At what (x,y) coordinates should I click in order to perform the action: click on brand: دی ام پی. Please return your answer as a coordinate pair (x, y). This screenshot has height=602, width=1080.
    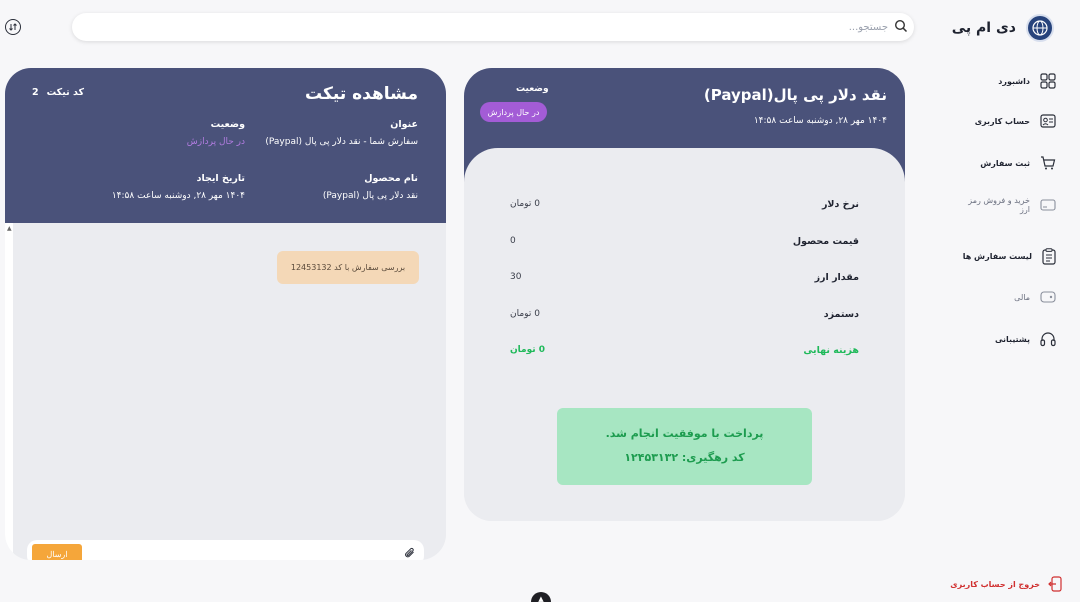
    Looking at the image, I should click on (1003, 28).